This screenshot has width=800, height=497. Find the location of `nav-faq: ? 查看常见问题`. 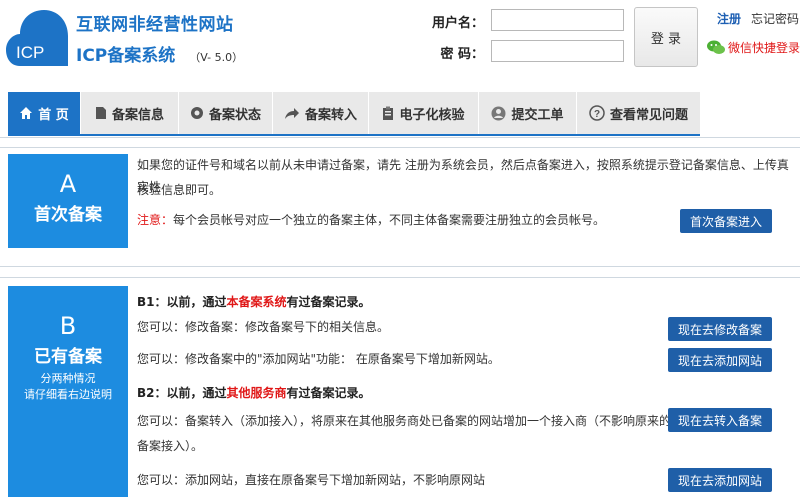

nav-faq: ? 查看常见问题 is located at coordinates (638, 113).